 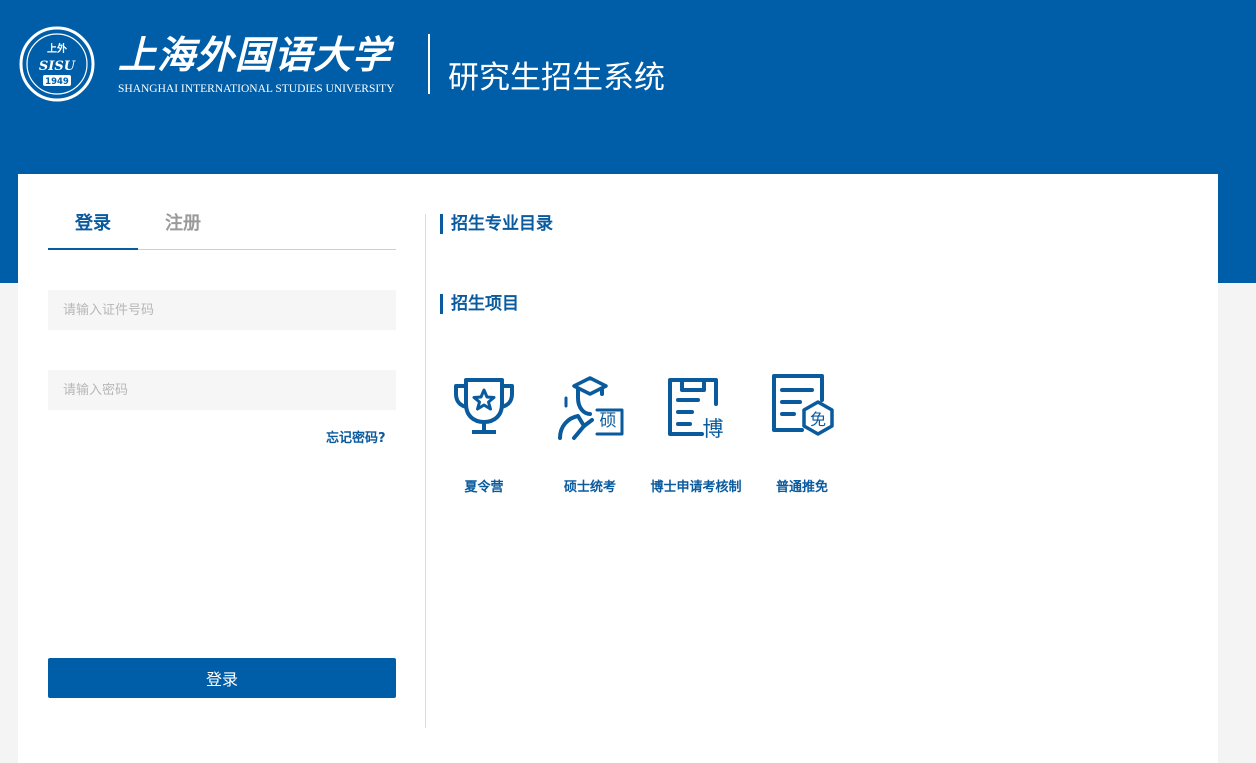 I want to click on password-input, so click(x=222, y=390).